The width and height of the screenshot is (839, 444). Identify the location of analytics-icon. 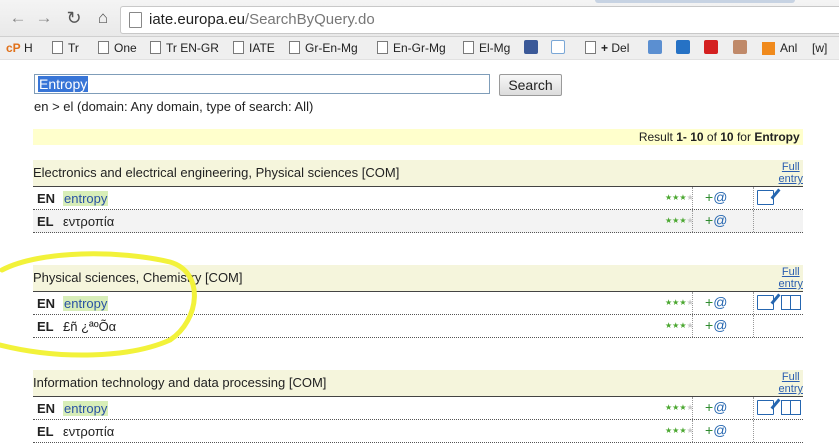
(768, 48).